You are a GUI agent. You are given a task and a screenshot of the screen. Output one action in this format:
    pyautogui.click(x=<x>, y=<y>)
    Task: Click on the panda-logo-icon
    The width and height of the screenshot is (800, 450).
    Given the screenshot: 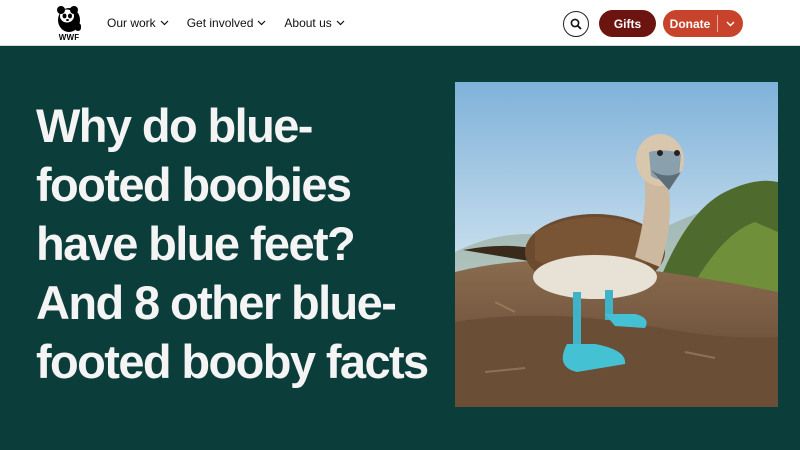 What is the action you would take?
    pyautogui.click(x=69, y=19)
    